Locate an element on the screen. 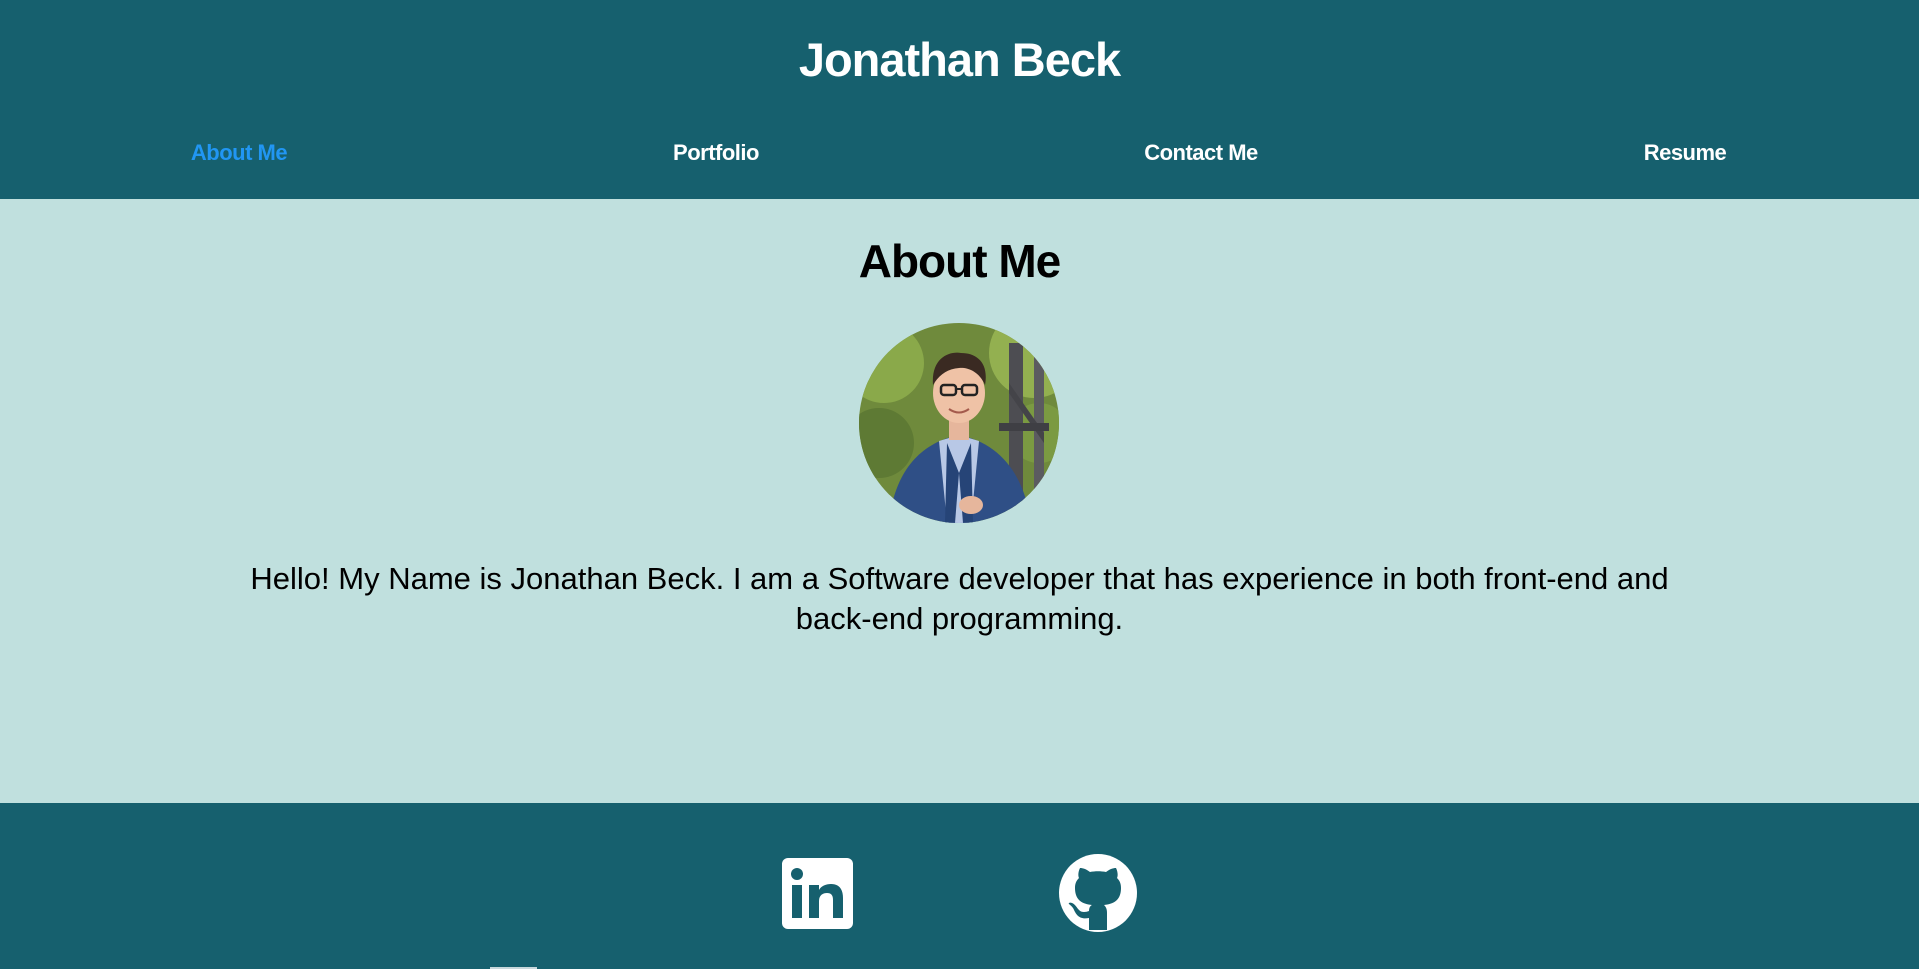  github-link is located at coordinates (1098, 893).